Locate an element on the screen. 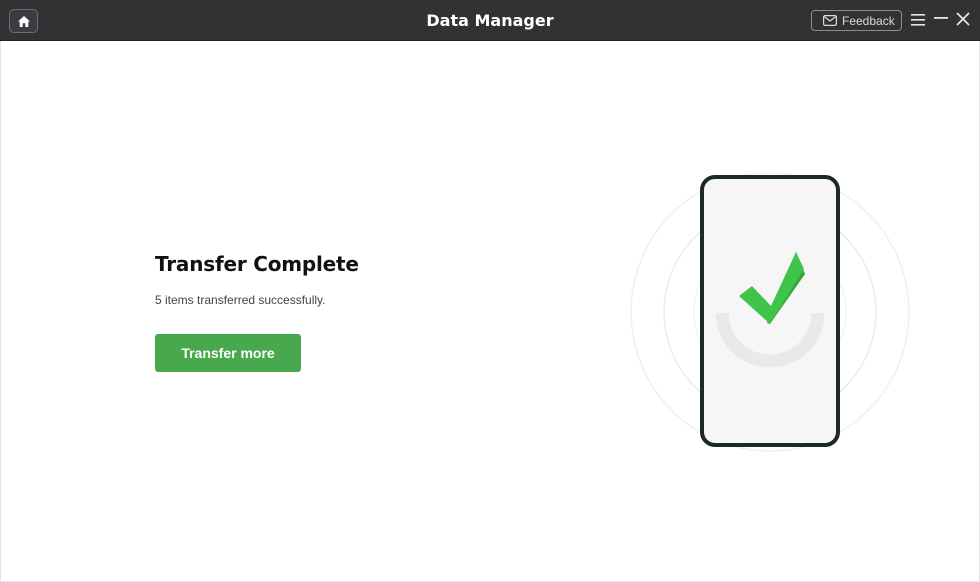 The height and width of the screenshot is (582, 980). close-icon is located at coordinates (963, 19).